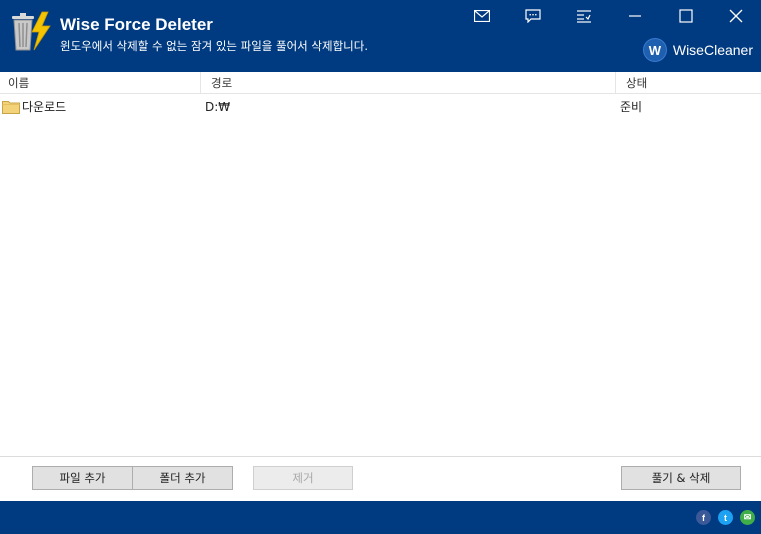  I want to click on close-icon, so click(736, 16).